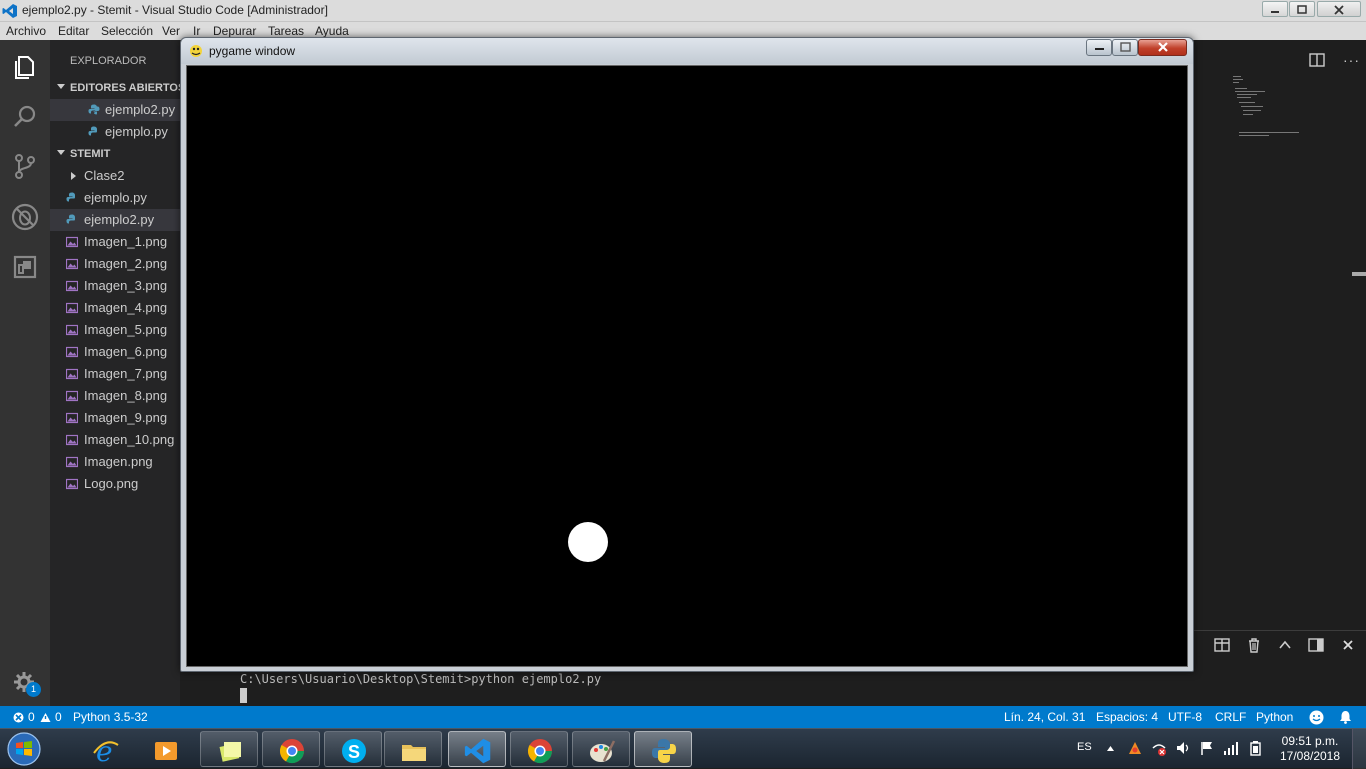 The width and height of the screenshot is (1366, 769). What do you see at coordinates (1254, 645) in the screenshot?
I see `trash-icon` at bounding box center [1254, 645].